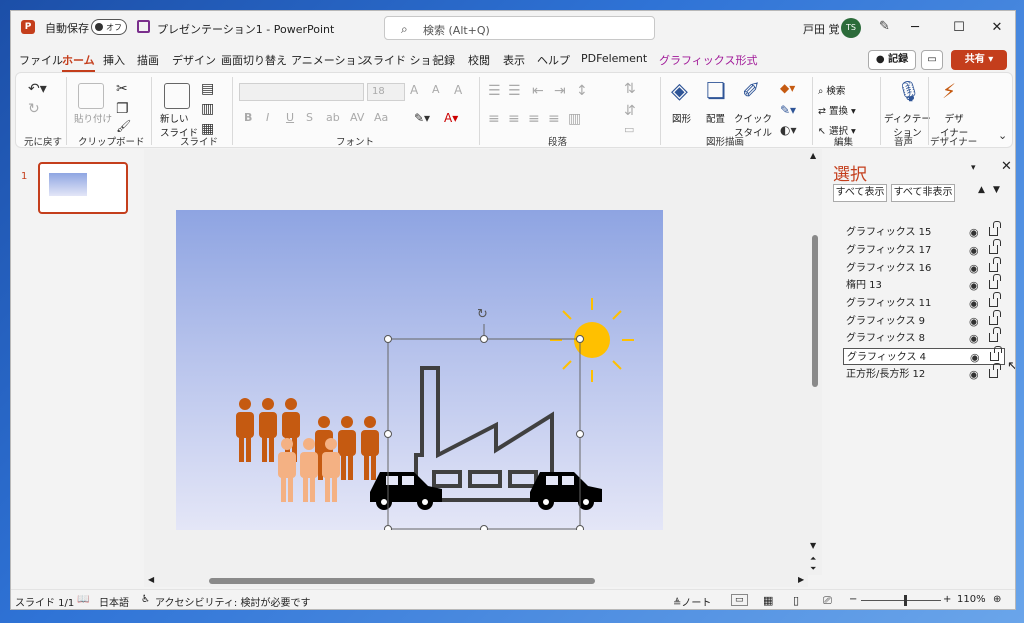 The image size is (1024, 623). What do you see at coordinates (924, 337) in the screenshot?
I see `selection-item: グラフィックス 8 ◉` at bounding box center [924, 337].